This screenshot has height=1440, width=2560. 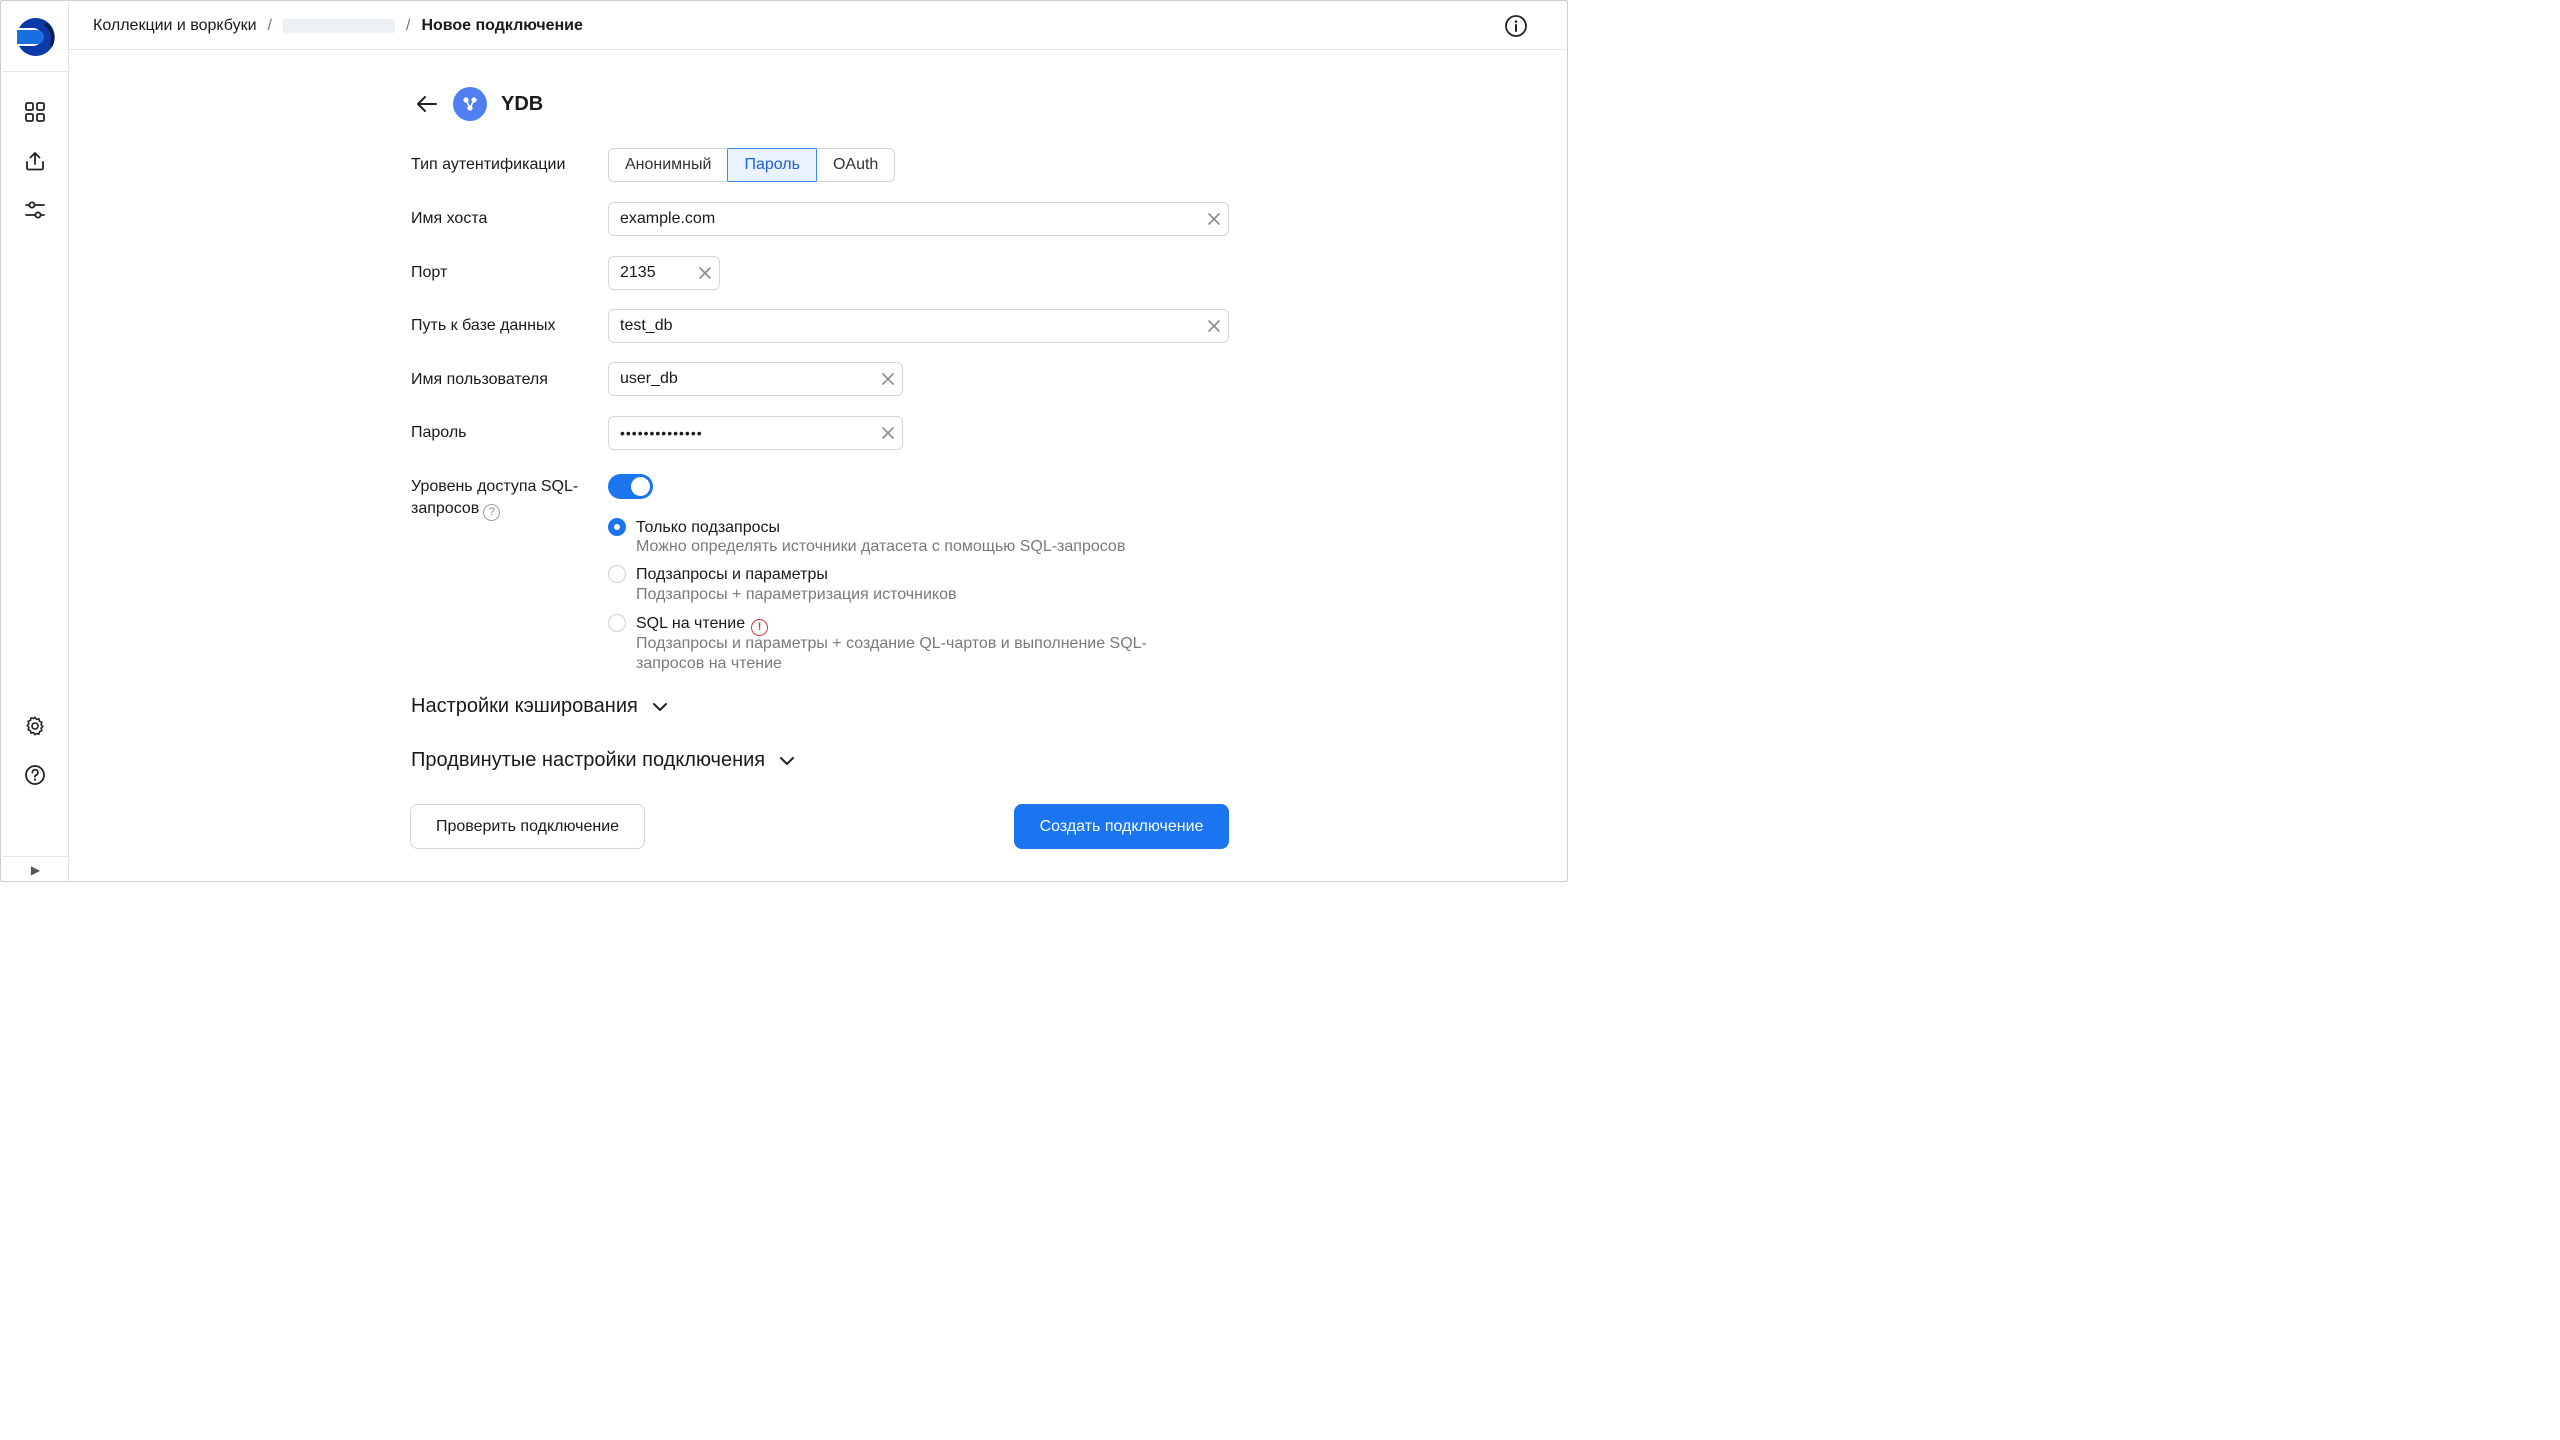 I want to click on create-connection-button: Создать подключение, so click(x=1121, y=826).